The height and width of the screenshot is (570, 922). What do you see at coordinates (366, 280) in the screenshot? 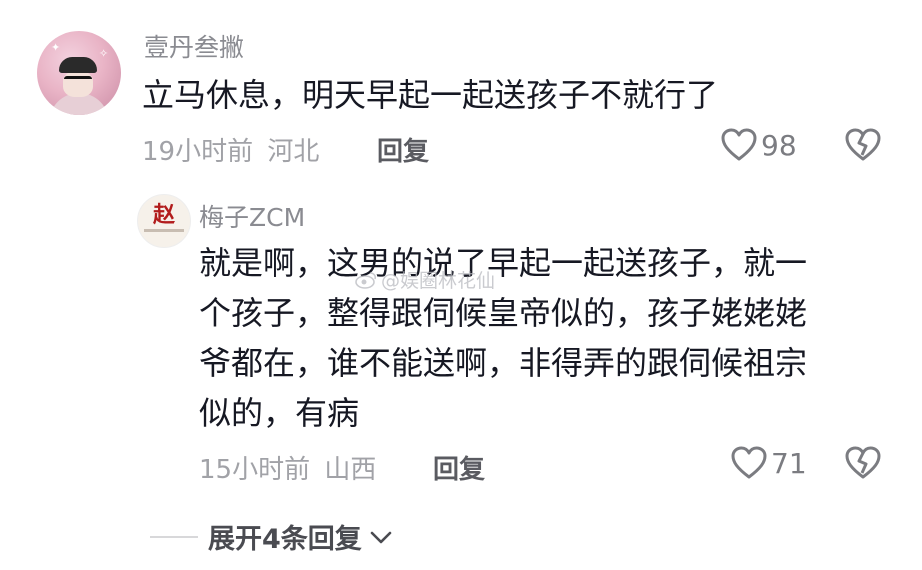
I see `weibo-icon` at bounding box center [366, 280].